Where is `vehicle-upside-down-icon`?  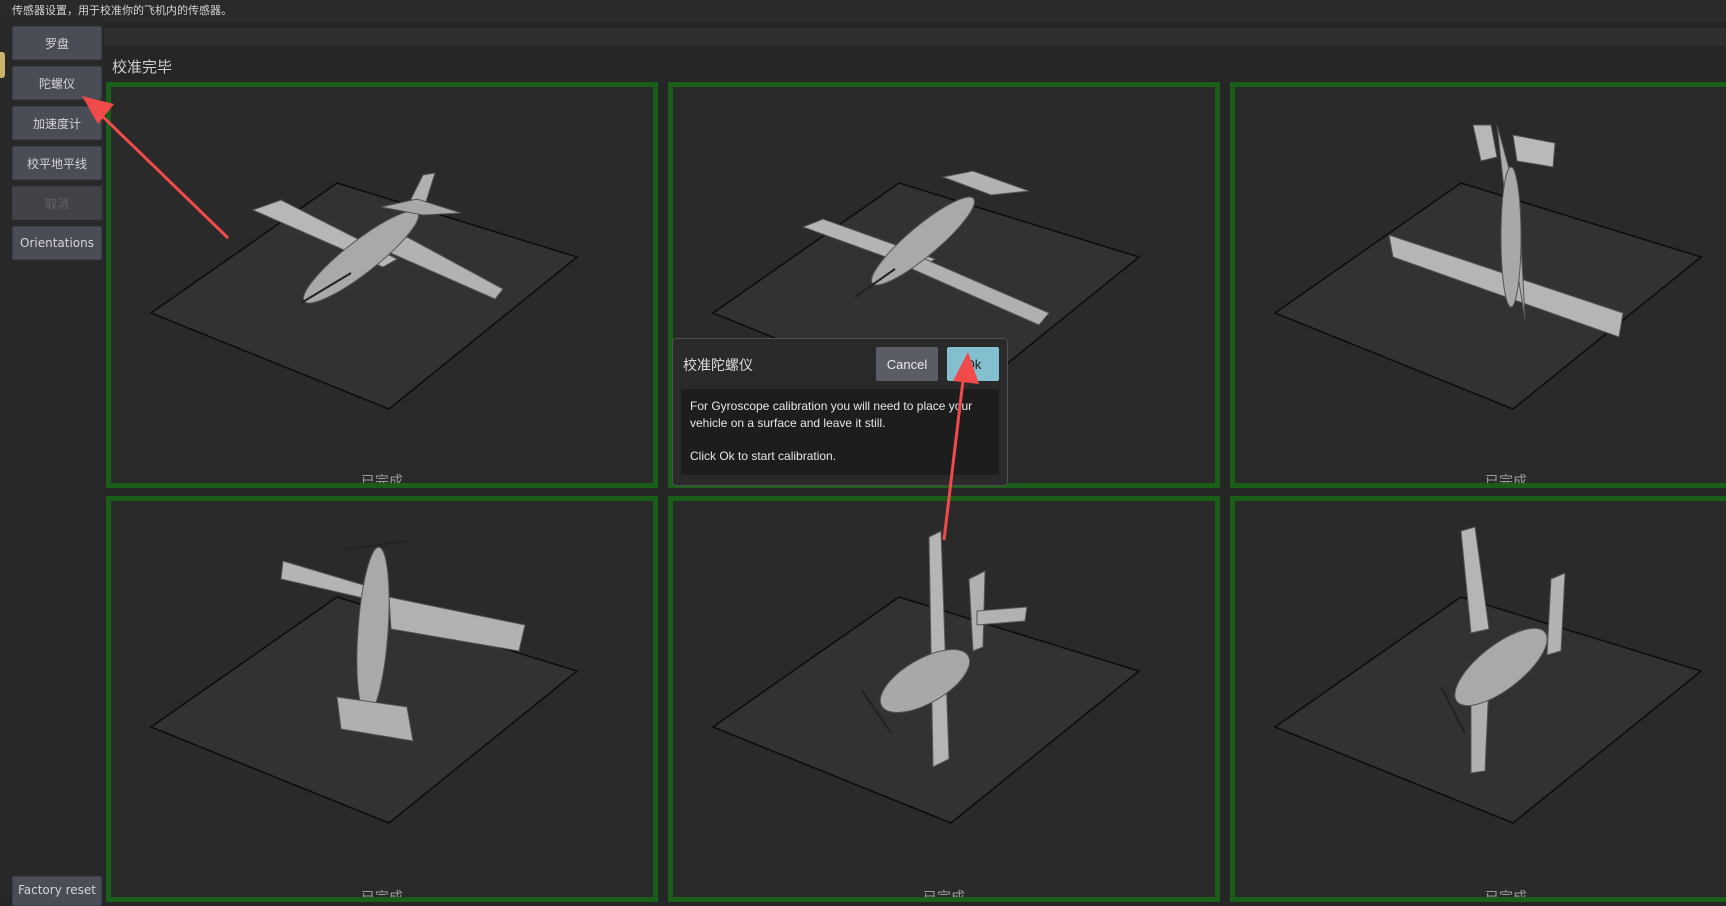
vehicle-upside-down-icon is located at coordinates (364, 682).